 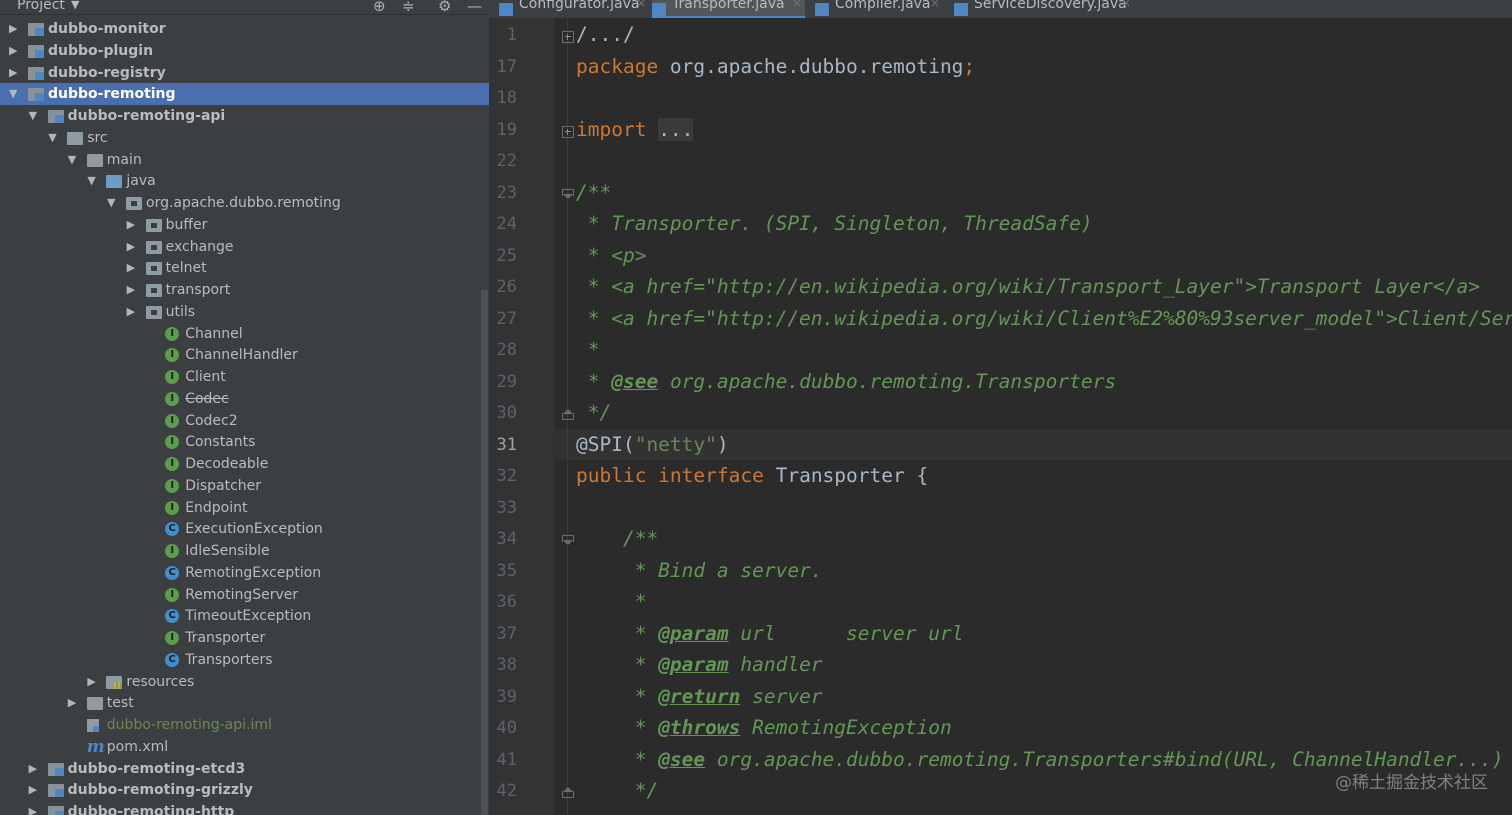 What do you see at coordinates (605, 34) in the screenshot?
I see `code-line: /.../` at bounding box center [605, 34].